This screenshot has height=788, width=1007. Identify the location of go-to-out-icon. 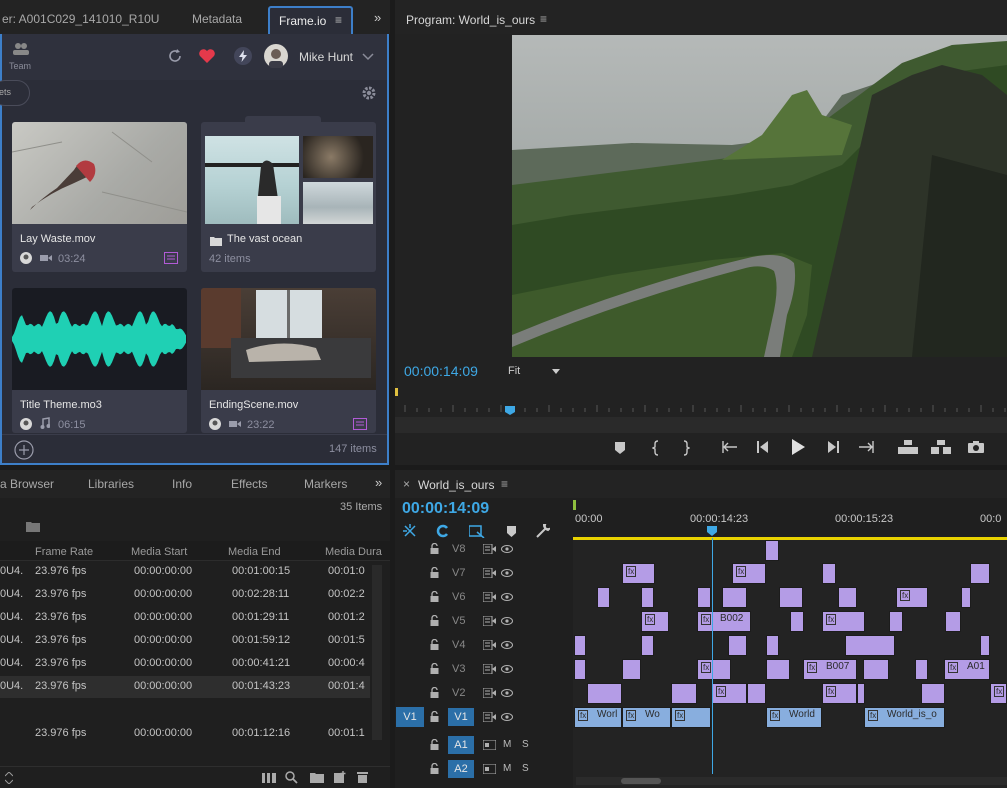
(866, 447).